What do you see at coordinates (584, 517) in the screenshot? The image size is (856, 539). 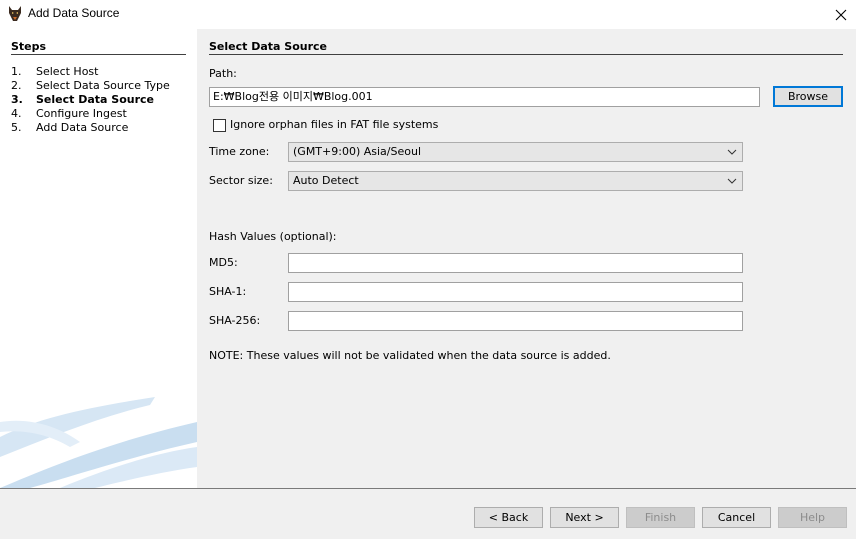 I see `next-button: Next >` at bounding box center [584, 517].